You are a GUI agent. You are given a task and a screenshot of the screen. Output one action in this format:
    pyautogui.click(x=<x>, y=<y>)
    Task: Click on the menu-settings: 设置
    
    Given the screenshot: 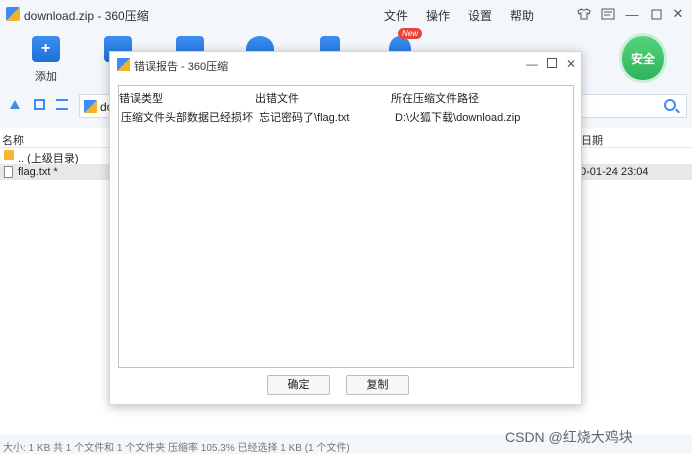 What is the action you would take?
    pyautogui.click(x=480, y=15)
    